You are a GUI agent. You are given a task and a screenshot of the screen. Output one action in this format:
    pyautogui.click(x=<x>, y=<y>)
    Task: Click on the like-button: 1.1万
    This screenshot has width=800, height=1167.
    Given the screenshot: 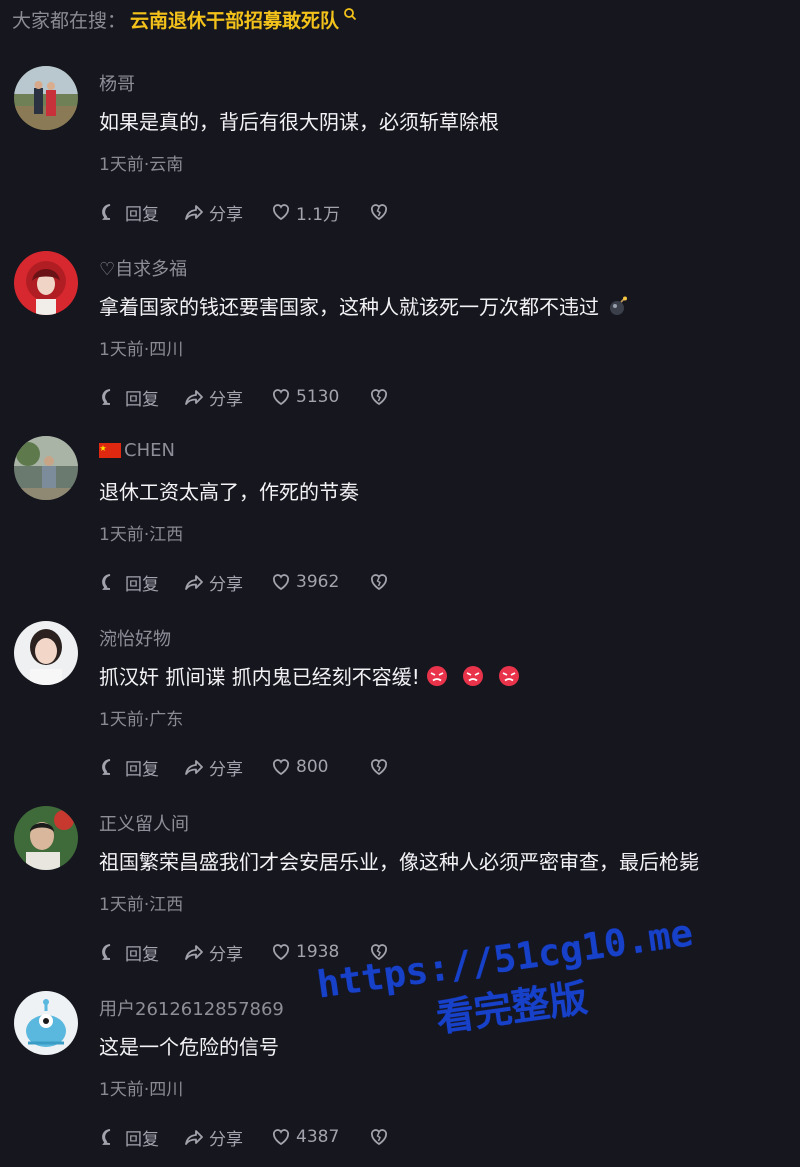 What is the action you would take?
    pyautogui.click(x=315, y=212)
    